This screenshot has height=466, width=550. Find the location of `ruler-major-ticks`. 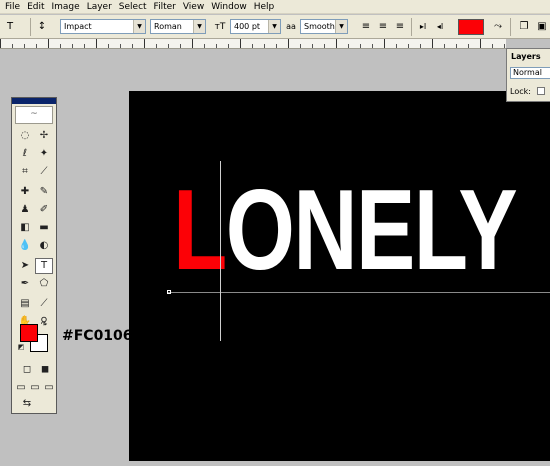

ruler-major-ticks is located at coordinates (253, 43).